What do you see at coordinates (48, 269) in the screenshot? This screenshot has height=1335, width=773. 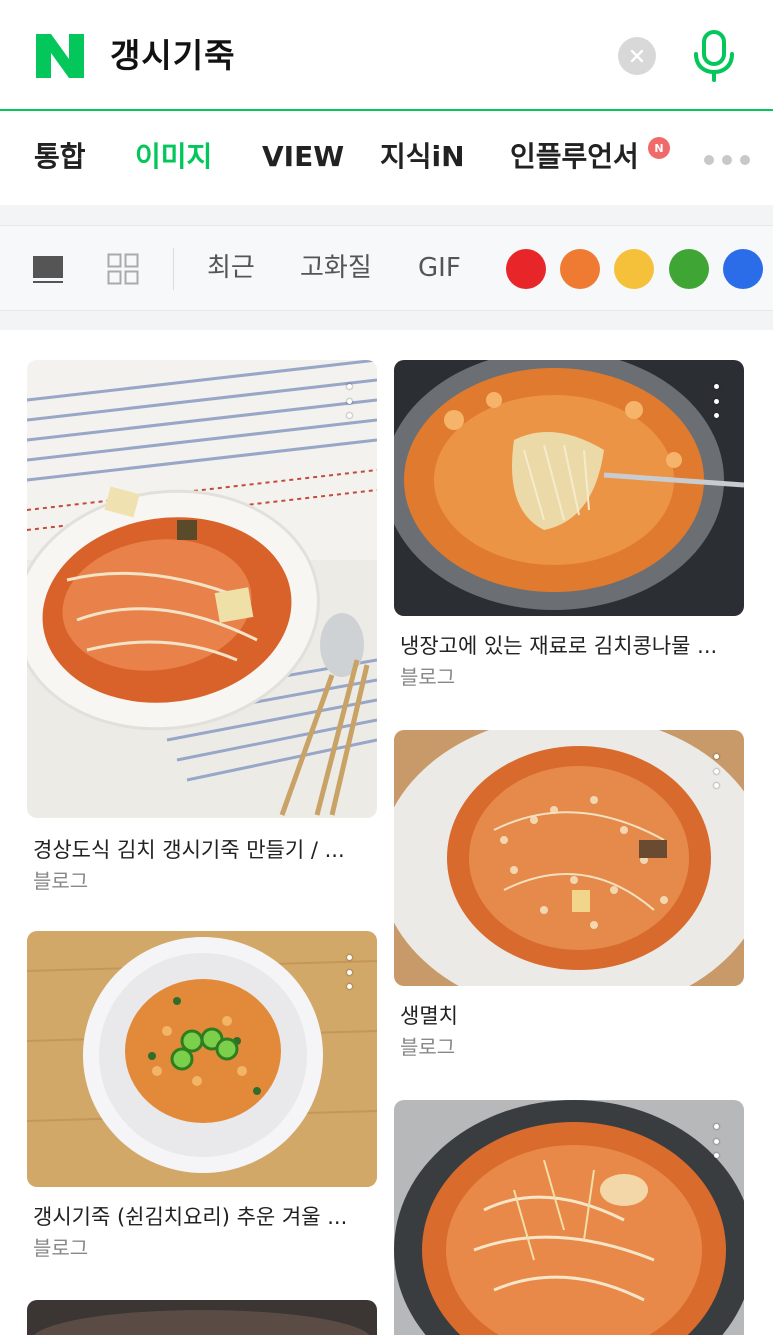 I see `single-view-icon` at bounding box center [48, 269].